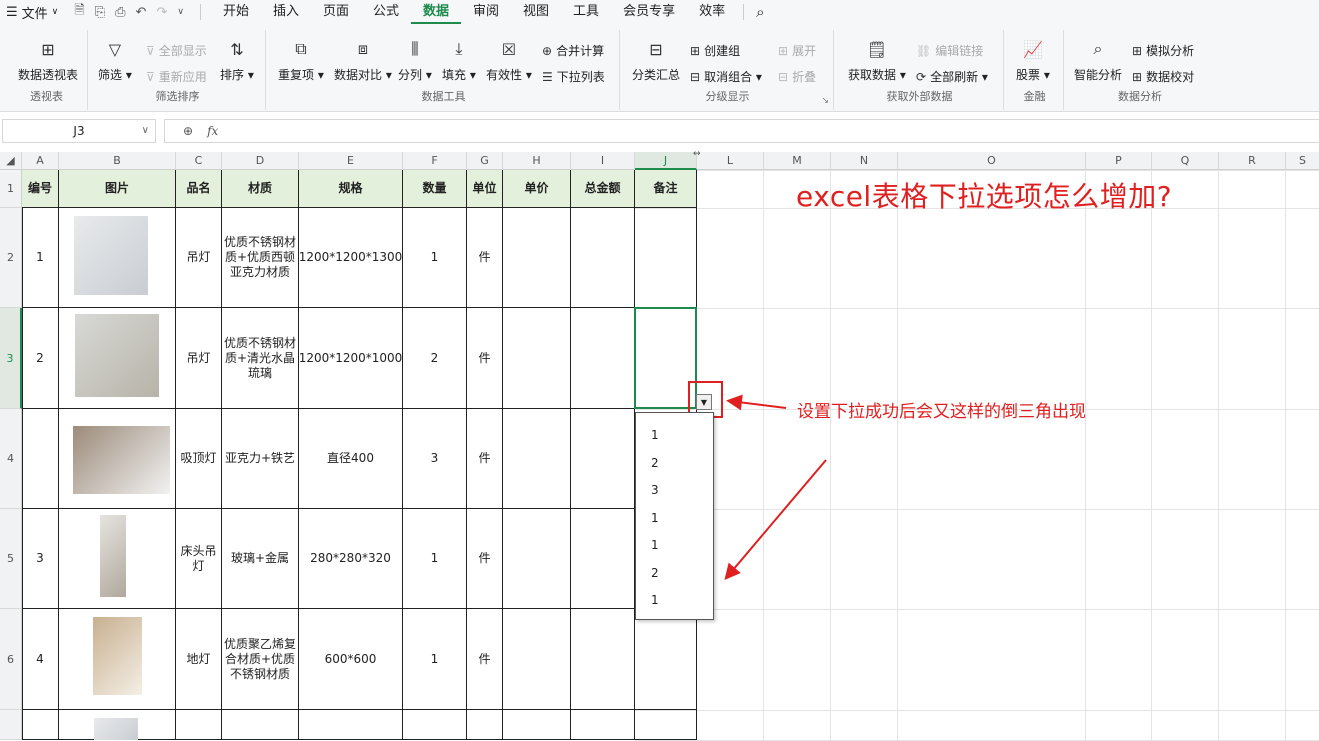 This screenshot has width=1319, height=741. I want to click on column-header-P: P, so click(1119, 161).